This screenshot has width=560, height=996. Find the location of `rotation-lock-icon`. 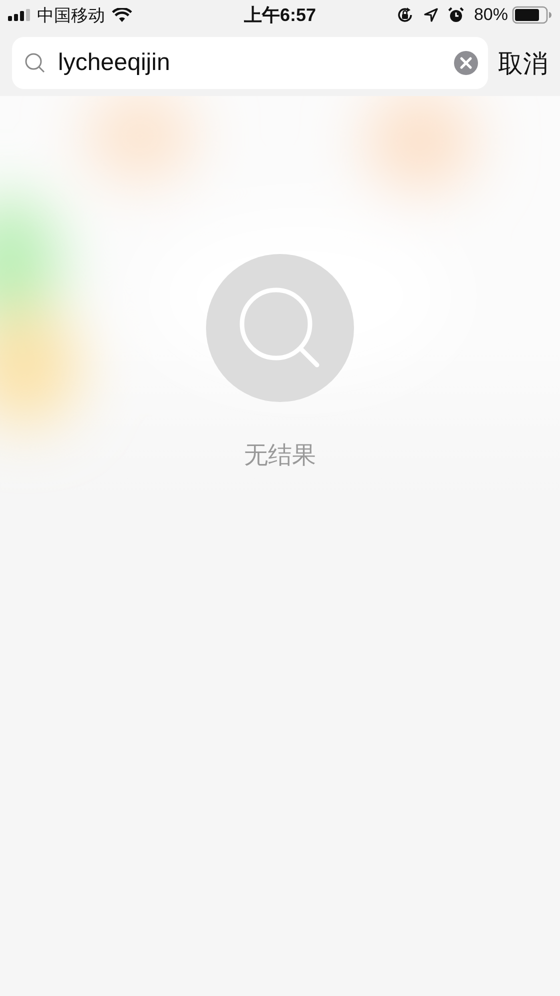

rotation-lock-icon is located at coordinates (405, 15).